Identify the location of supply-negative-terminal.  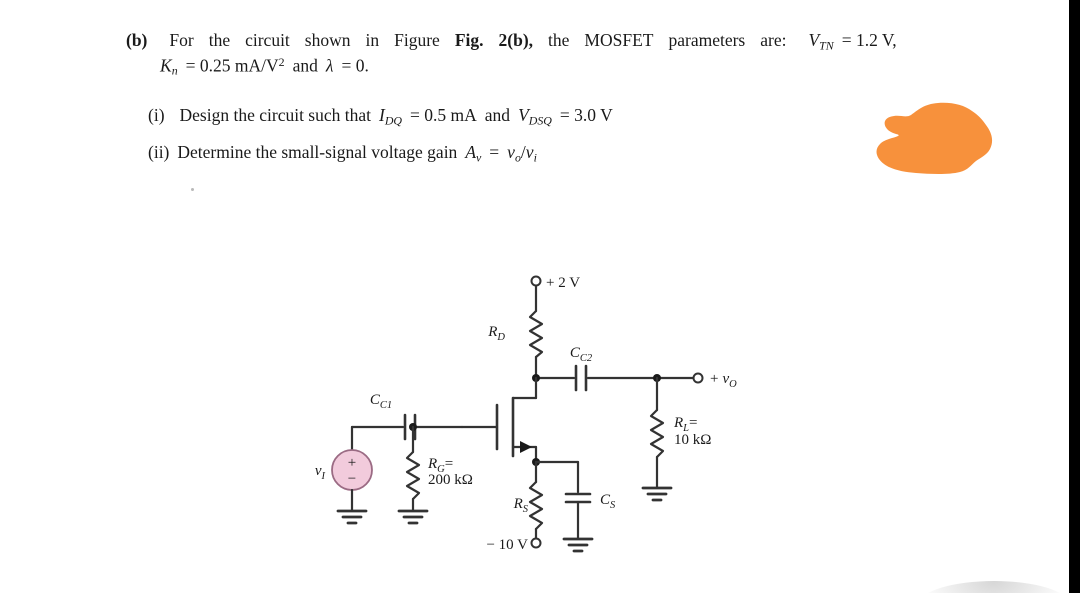
(536, 543).